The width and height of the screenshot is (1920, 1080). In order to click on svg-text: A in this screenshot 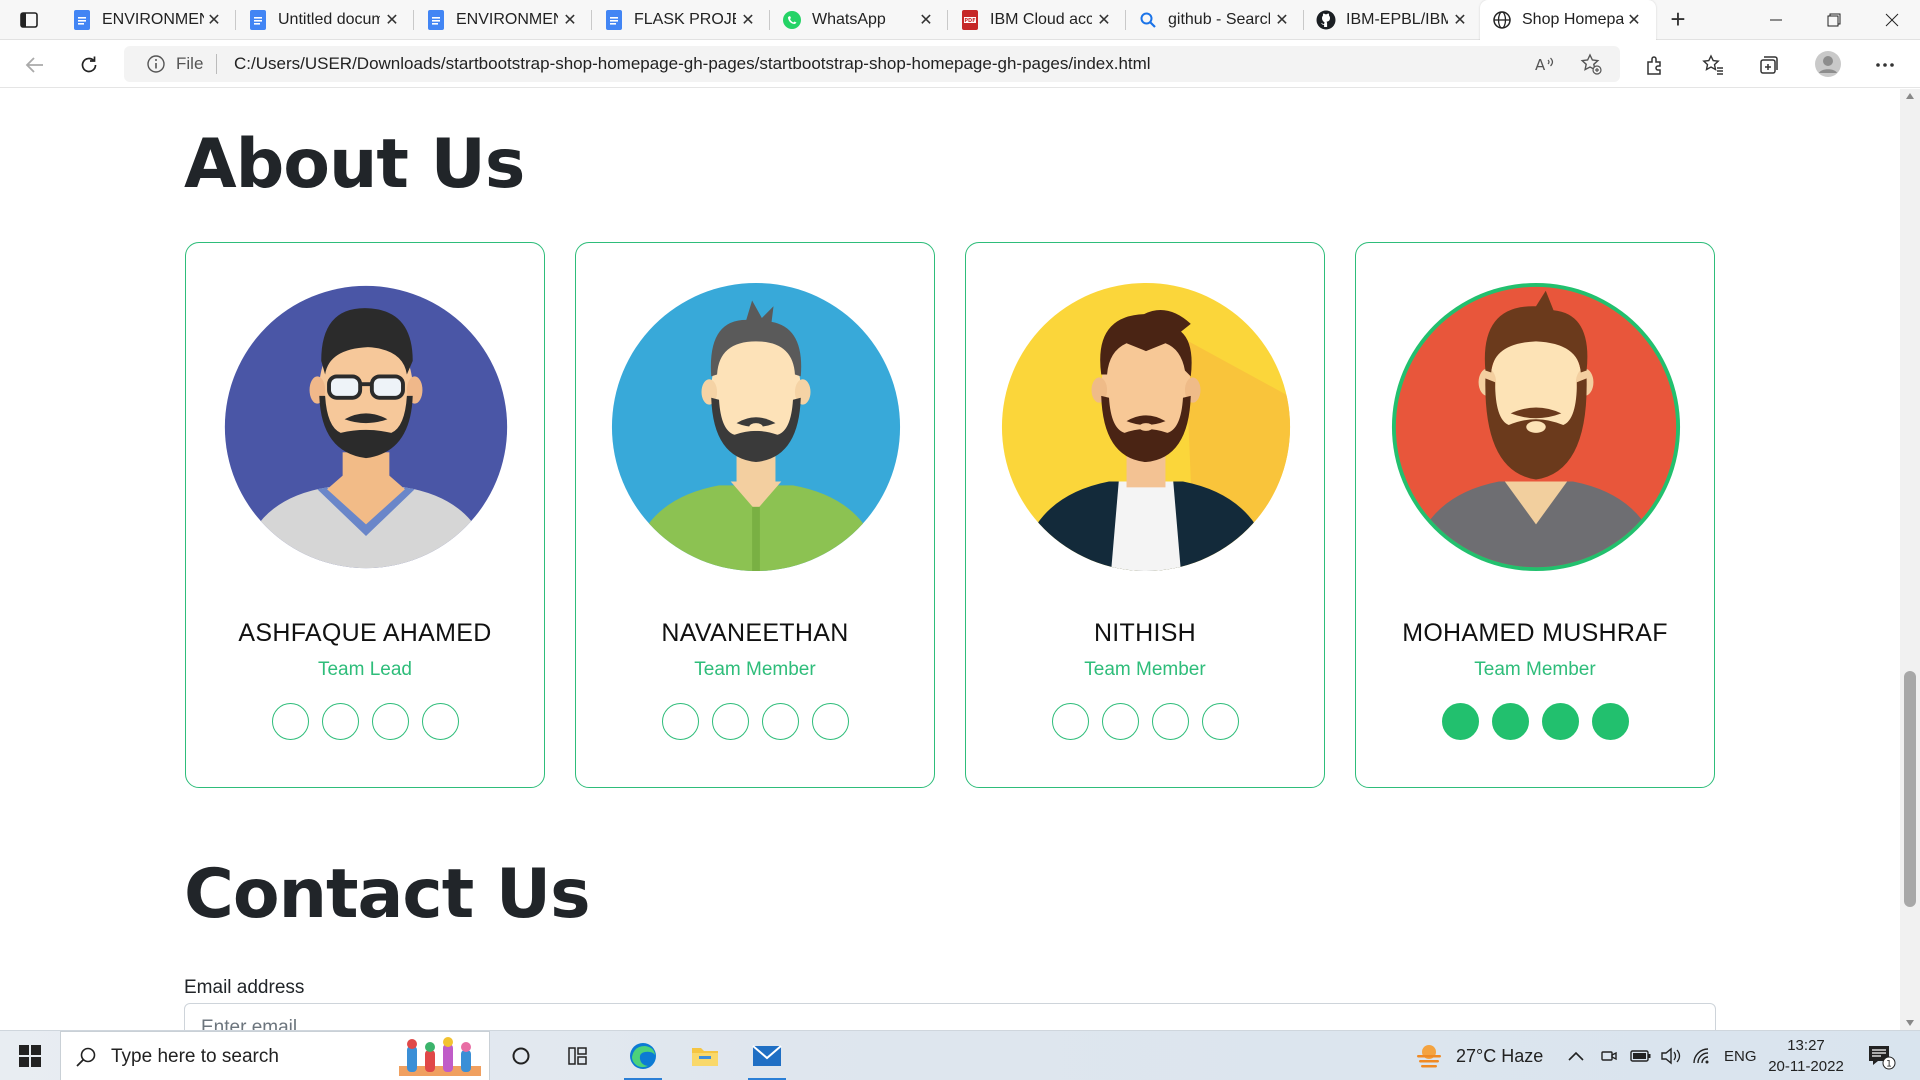, I will do `click(1540, 65)`.